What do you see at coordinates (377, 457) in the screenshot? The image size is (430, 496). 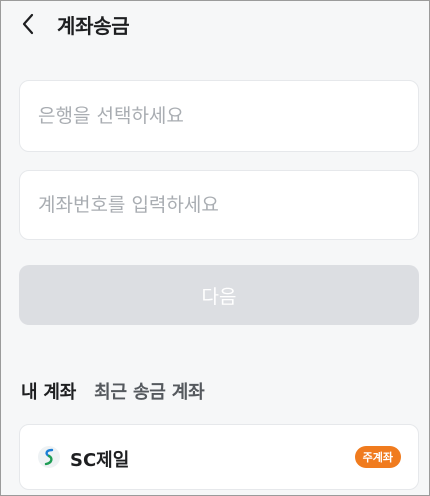 I see `primary-account-badge: 주계좌` at bounding box center [377, 457].